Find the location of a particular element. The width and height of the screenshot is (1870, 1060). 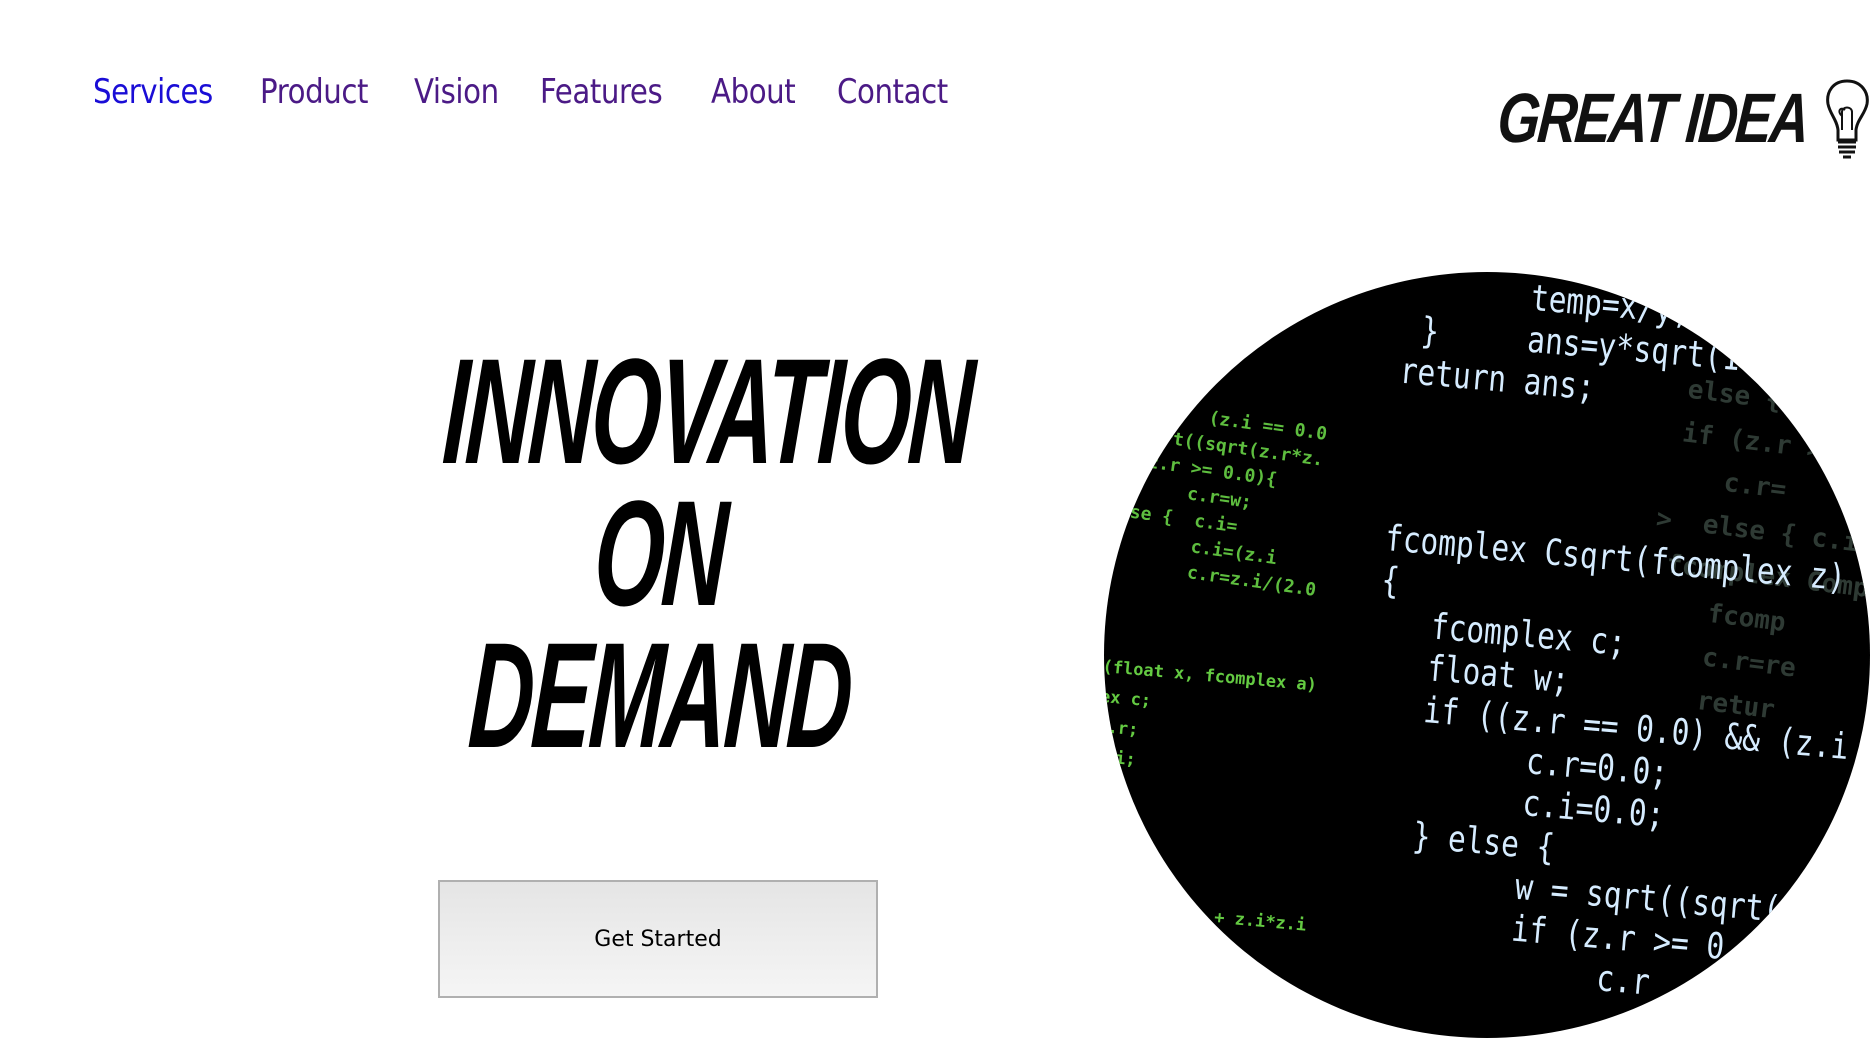

get-started-button: Get Started is located at coordinates (658, 939).